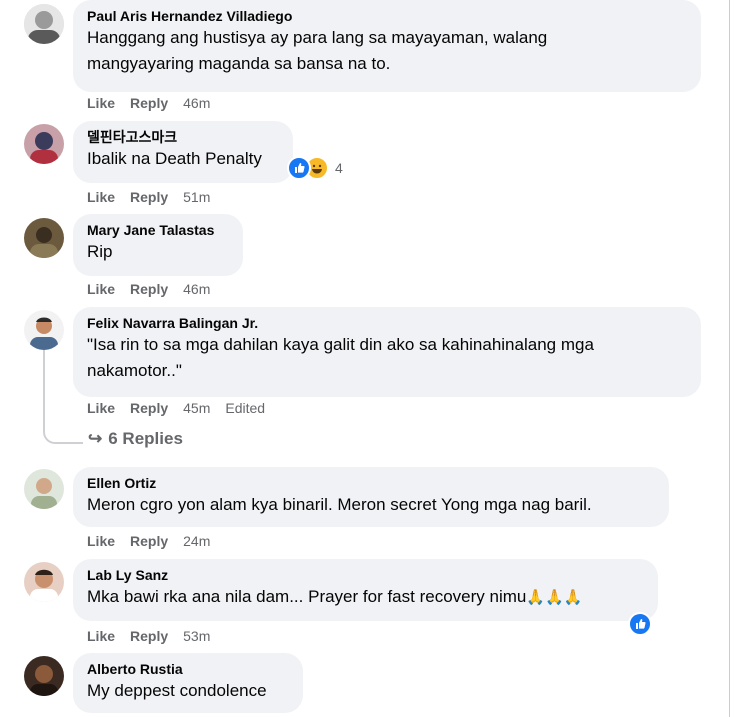  I want to click on comment-time: 24m, so click(196, 541).